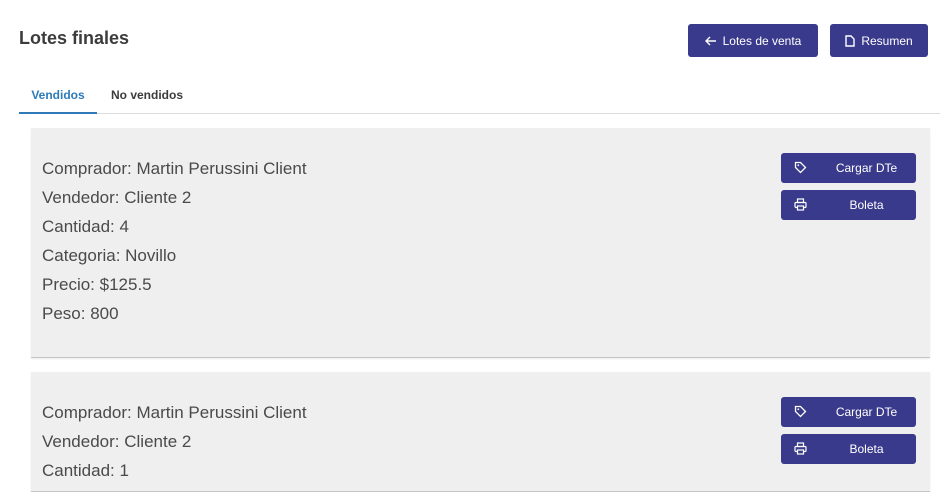 Image resolution: width=940 pixels, height=492 pixels. Describe the element at coordinates (97, 284) in the screenshot. I see `price-text: Precio: $125.5` at that location.